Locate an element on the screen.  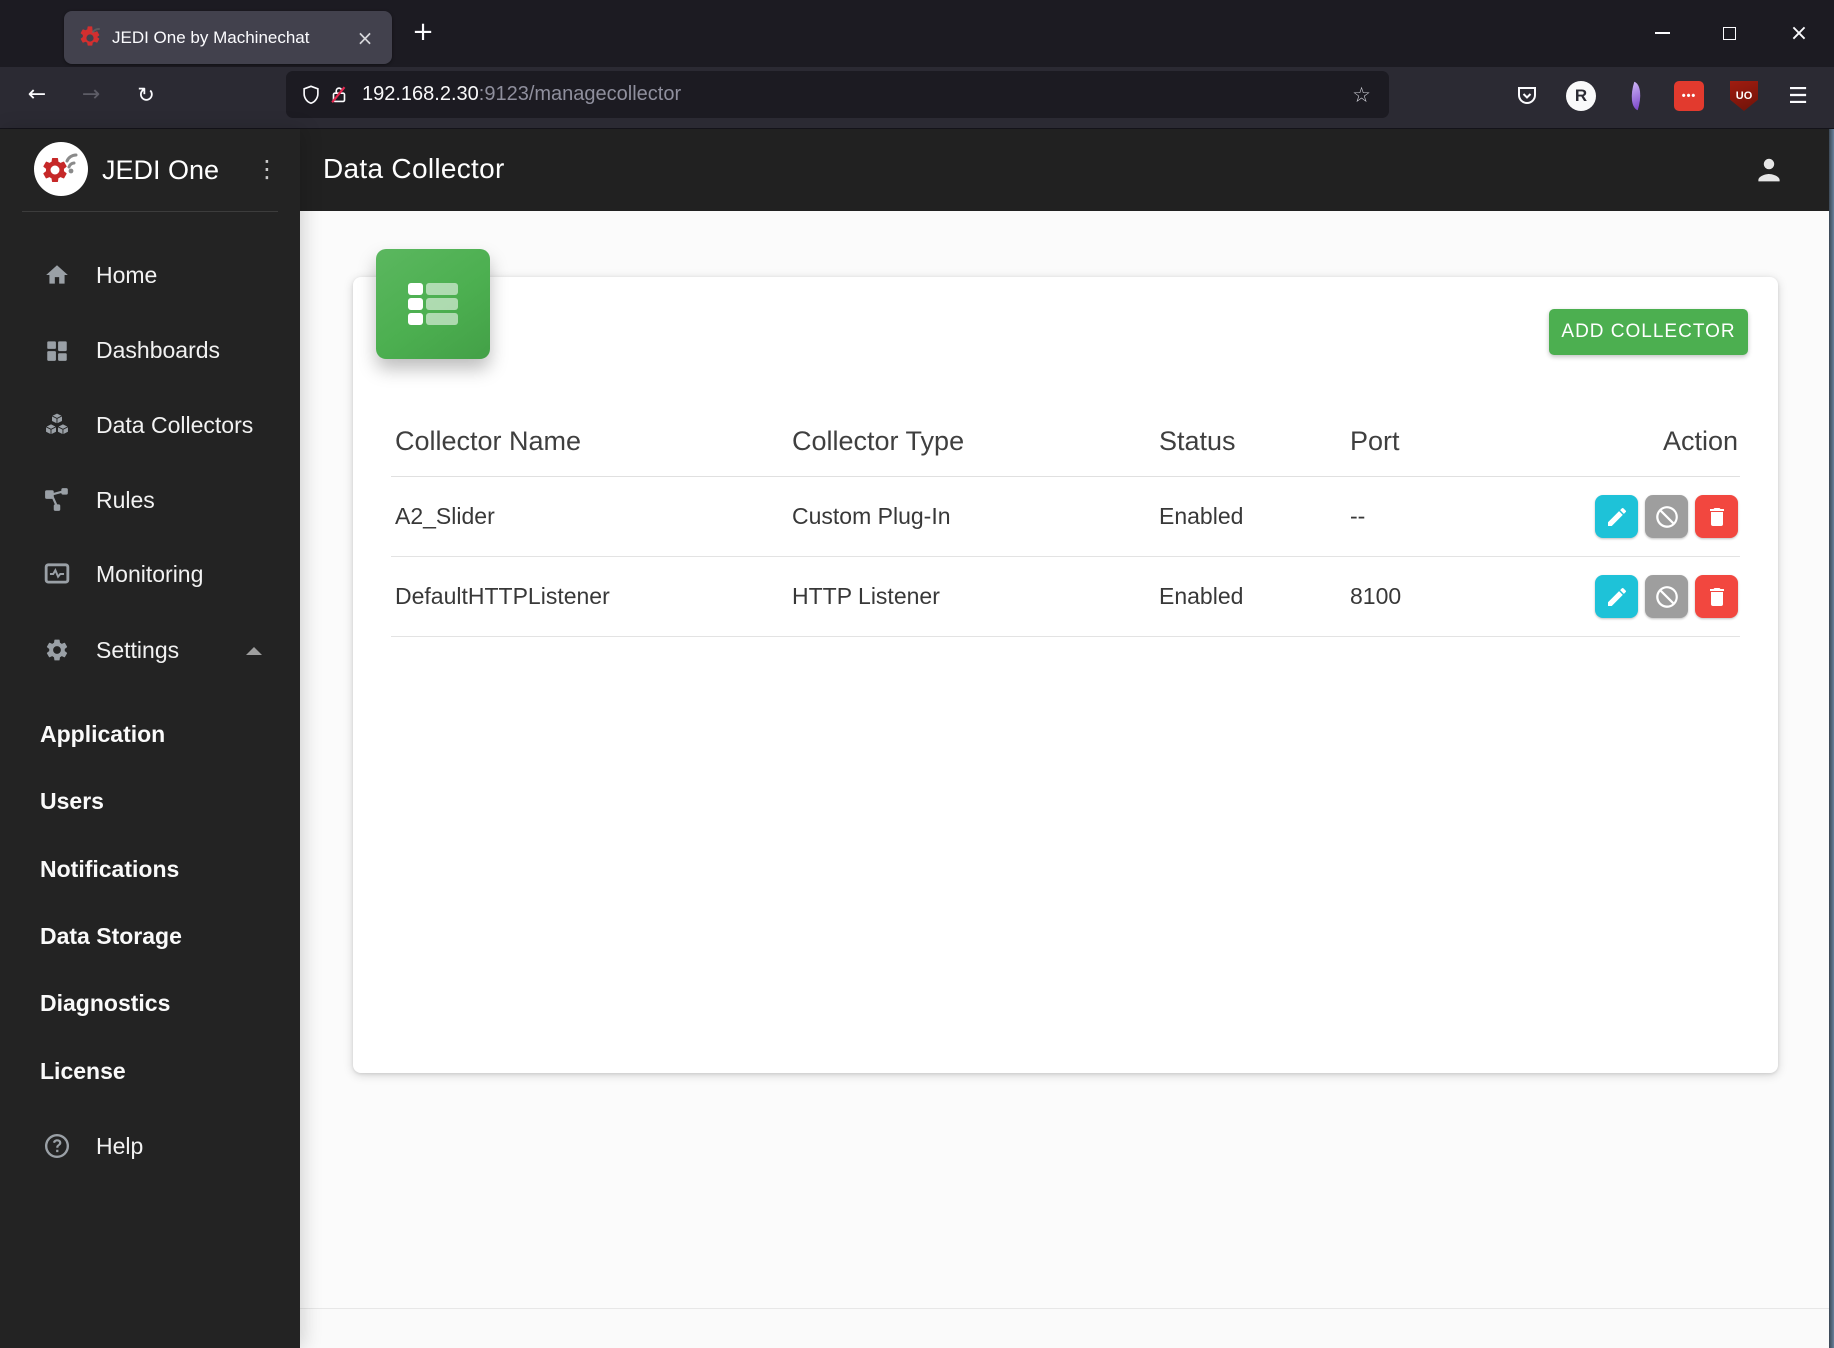
tab-title: JEDI One by Machinechat is located at coordinates (211, 37).